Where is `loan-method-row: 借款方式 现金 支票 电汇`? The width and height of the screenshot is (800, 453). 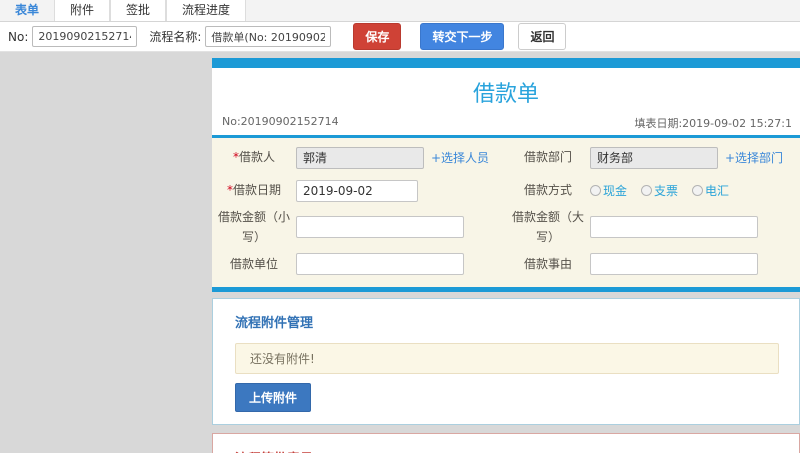 loan-method-row: 借款方式 现金 支票 电汇 is located at coordinates (653, 190).